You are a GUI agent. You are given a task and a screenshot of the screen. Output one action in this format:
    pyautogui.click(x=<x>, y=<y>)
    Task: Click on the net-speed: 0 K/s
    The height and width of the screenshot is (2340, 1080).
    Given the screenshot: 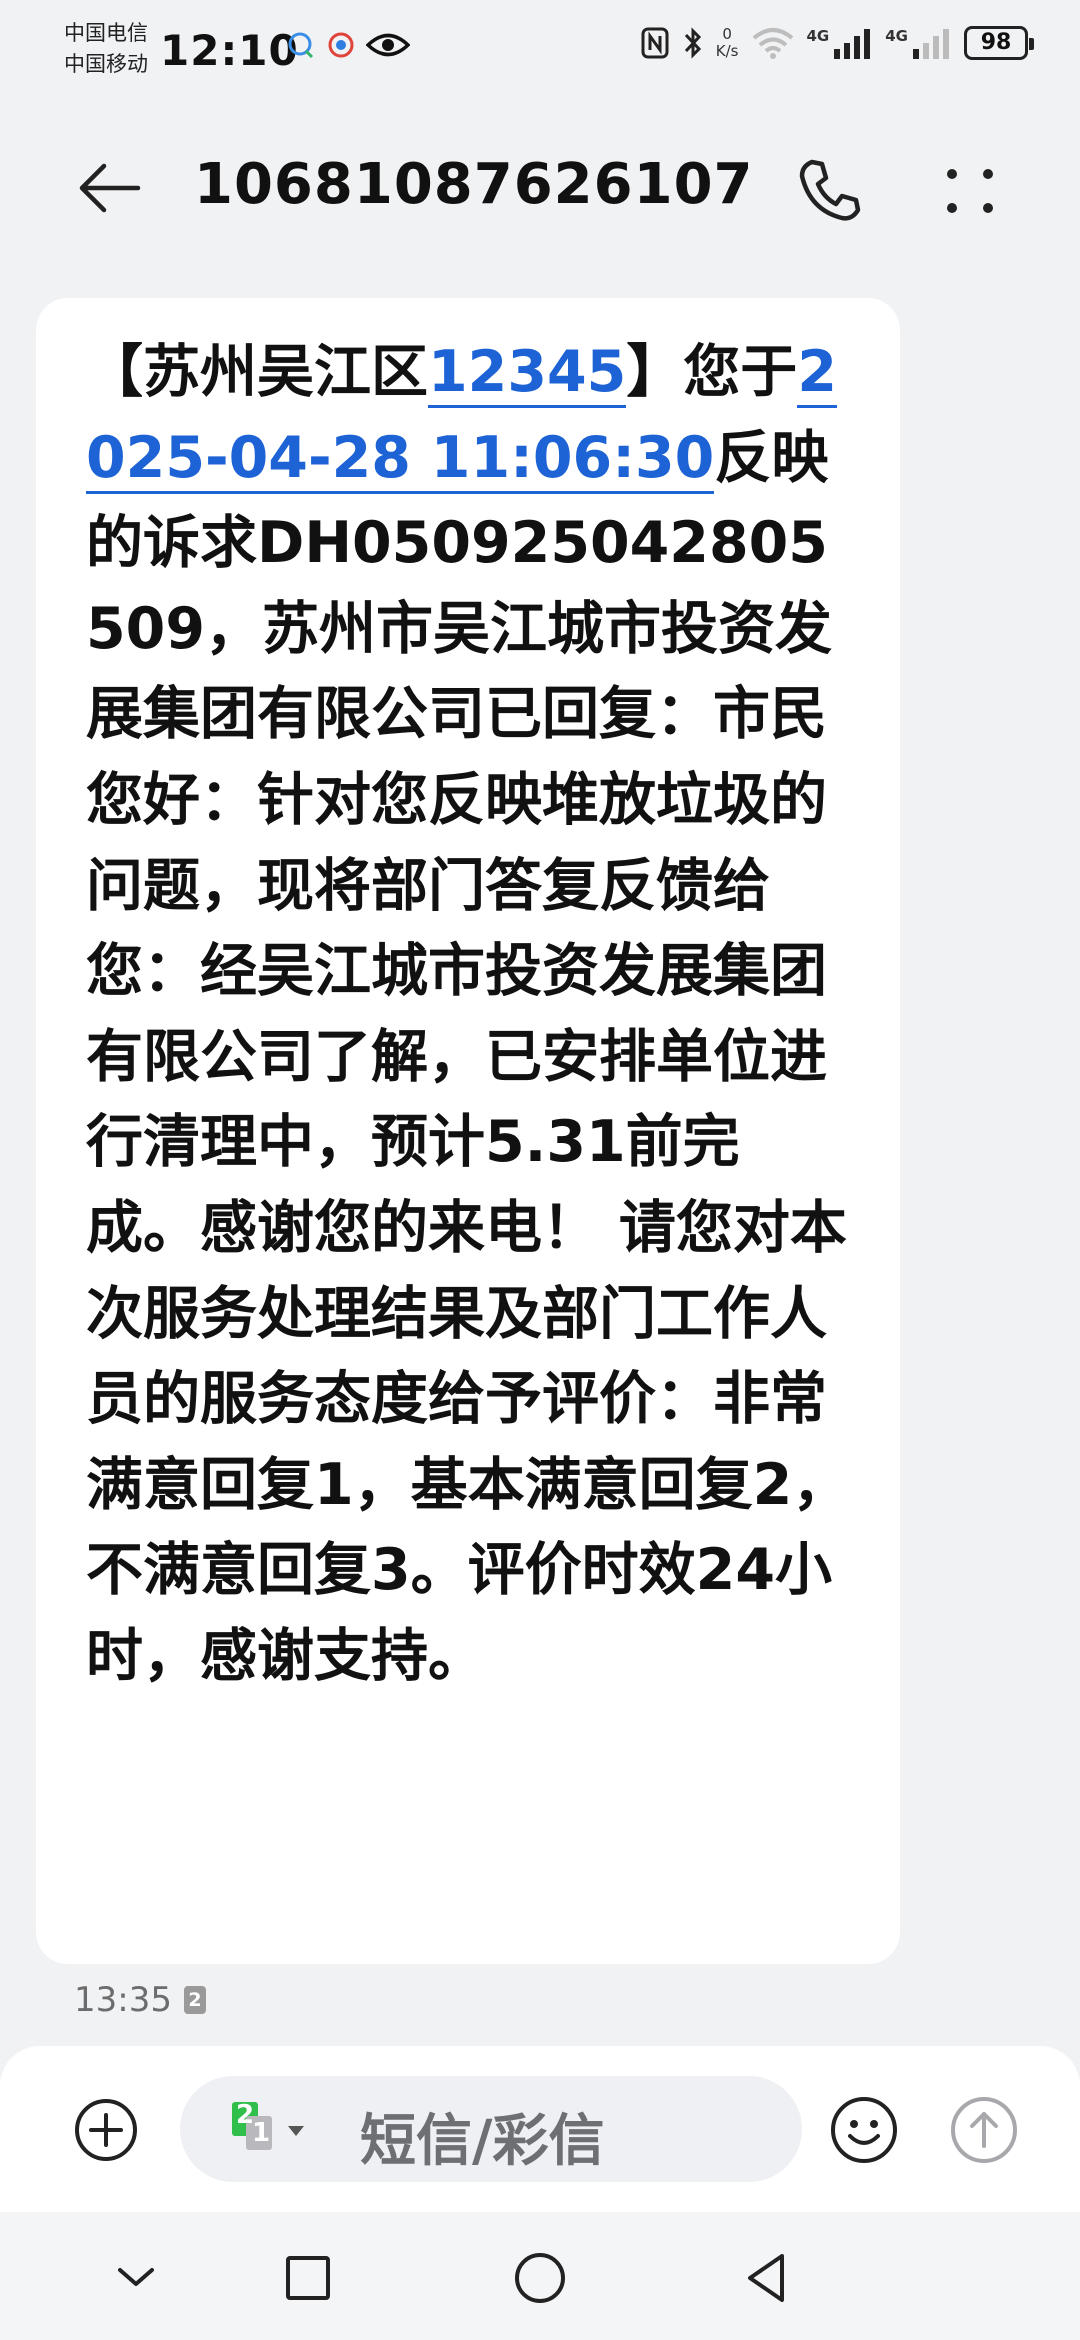 What is the action you would take?
    pyautogui.click(x=727, y=43)
    